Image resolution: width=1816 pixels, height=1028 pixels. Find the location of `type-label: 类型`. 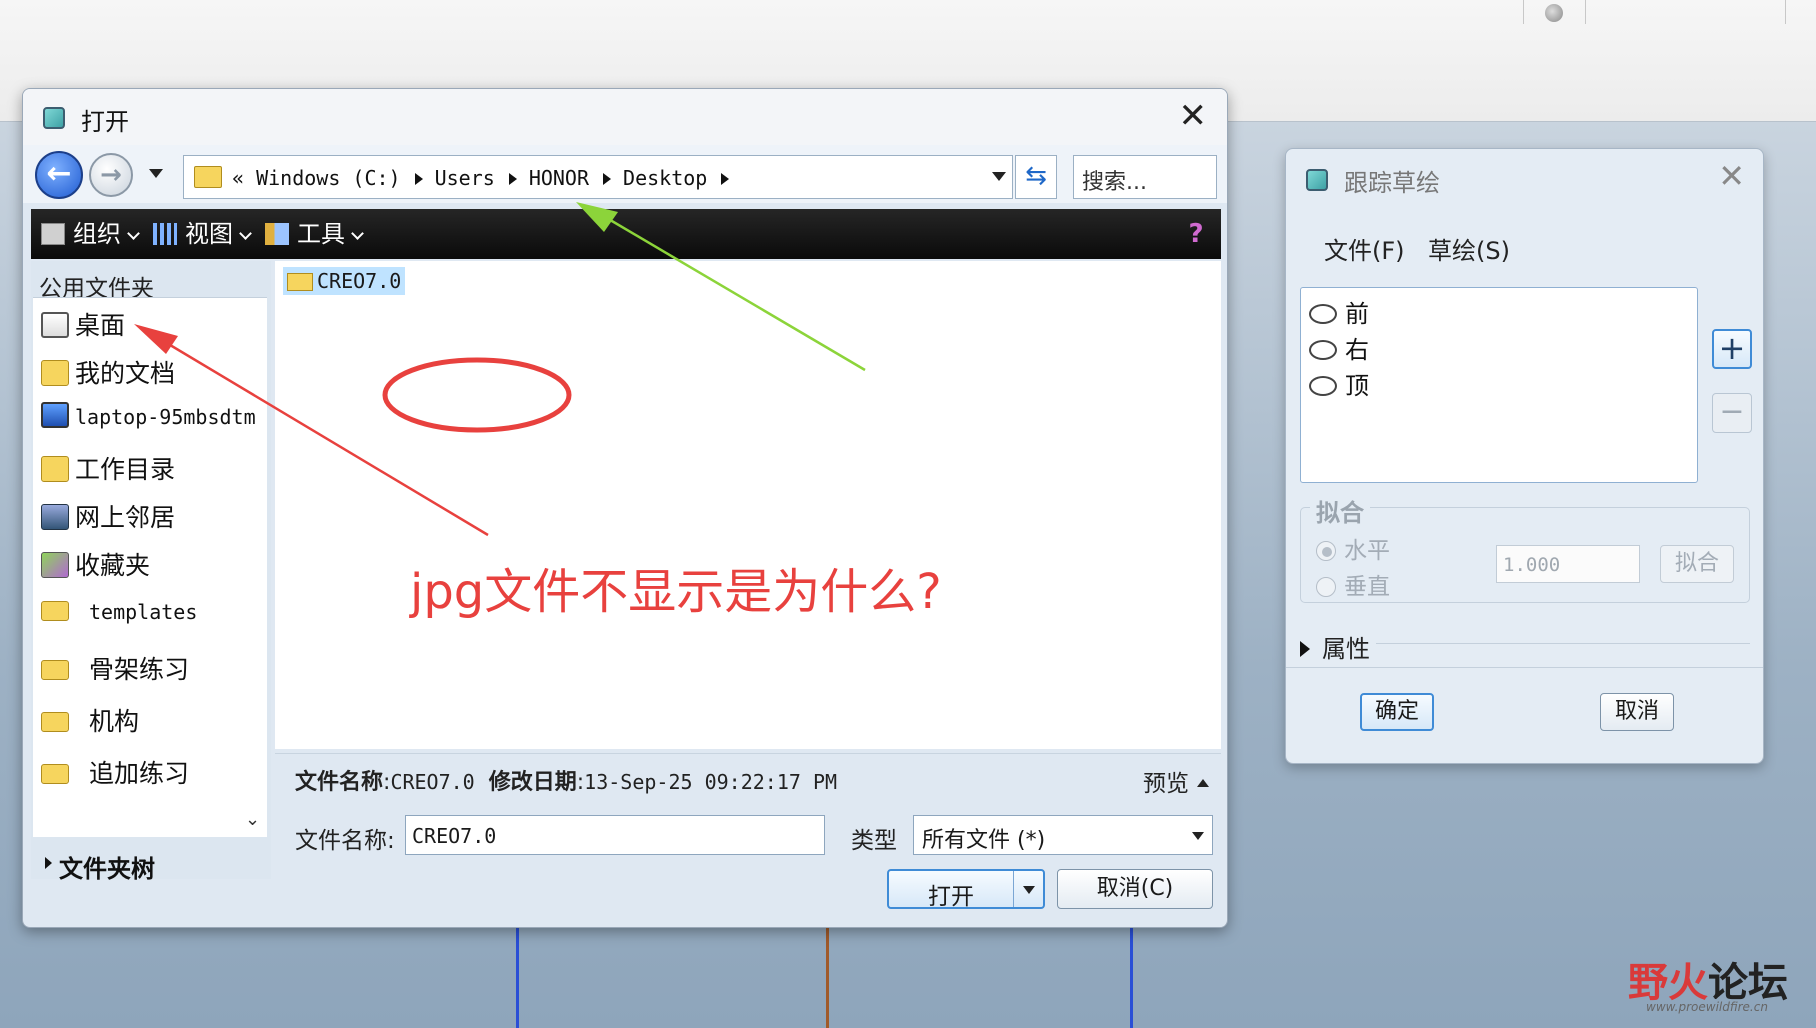

type-label: 类型 is located at coordinates (874, 841).